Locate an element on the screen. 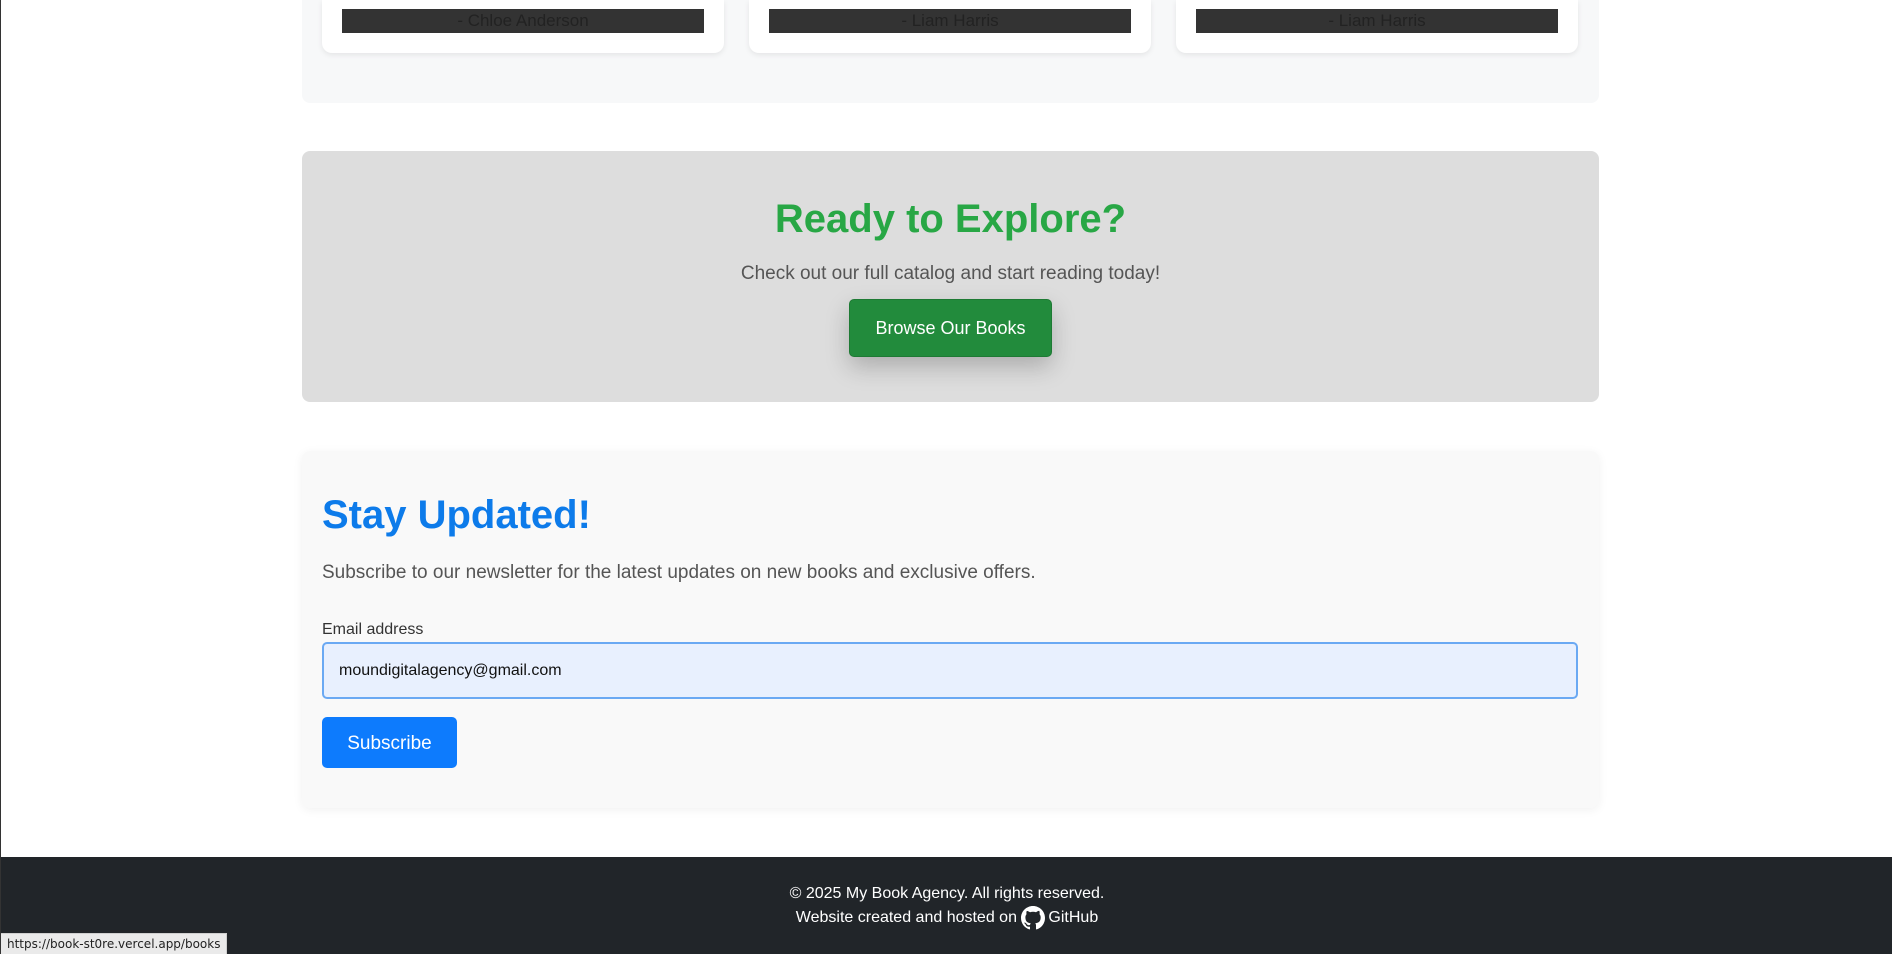 This screenshot has height=954, width=1892. github-link-label: GitHub is located at coordinates (1073, 917).